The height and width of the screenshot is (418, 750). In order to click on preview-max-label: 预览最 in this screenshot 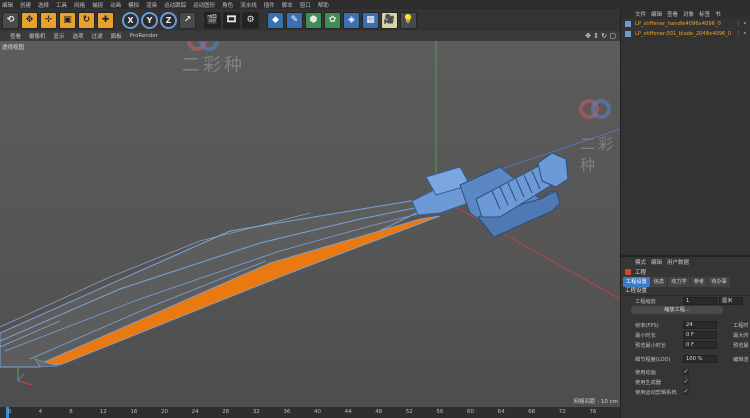, I will do `click(741, 346)`.